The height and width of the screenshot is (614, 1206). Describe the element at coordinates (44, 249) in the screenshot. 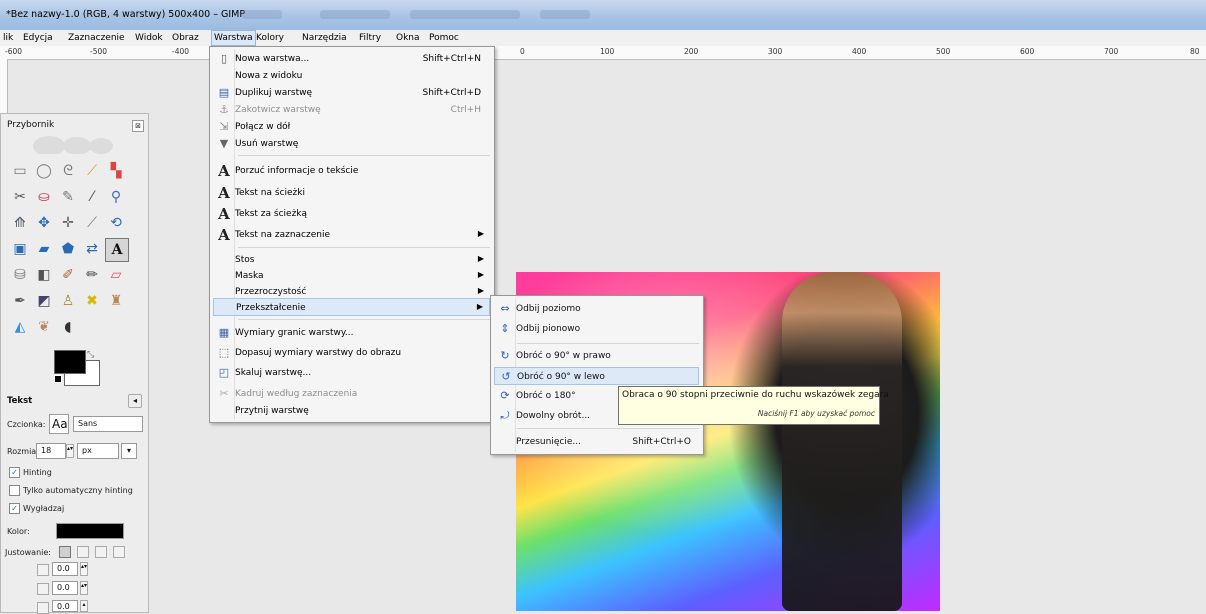

I see `shear-icon: ▰` at that location.